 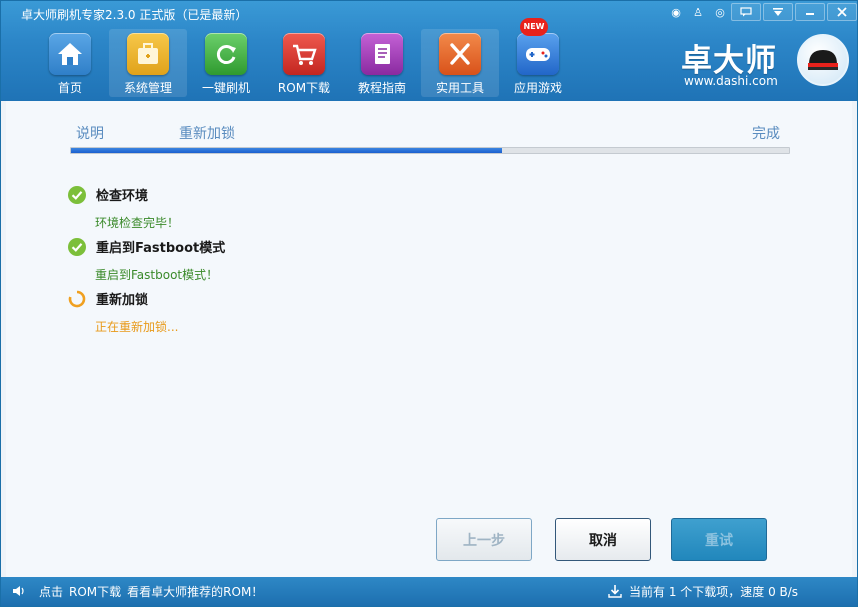 I want to click on nav-label: 应用游戏, so click(x=537, y=88).